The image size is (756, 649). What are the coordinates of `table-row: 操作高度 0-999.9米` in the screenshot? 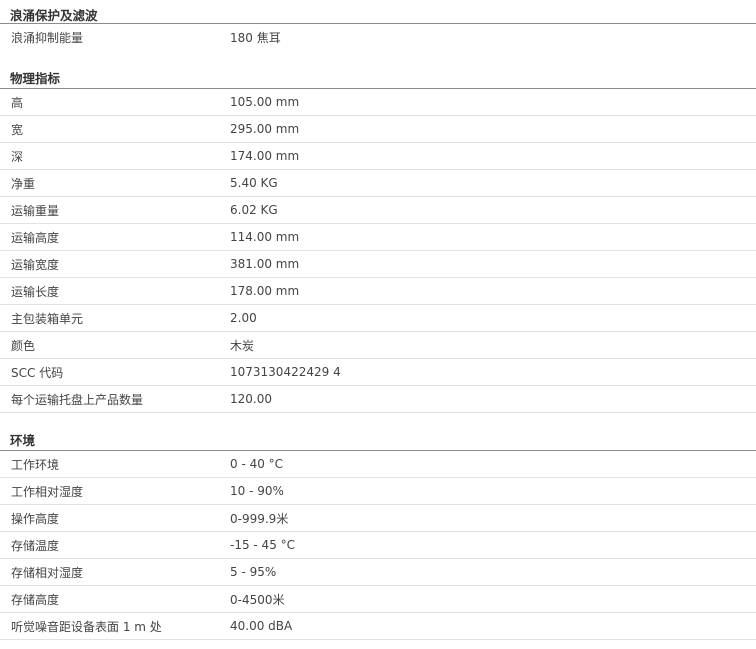 It's located at (378, 518).